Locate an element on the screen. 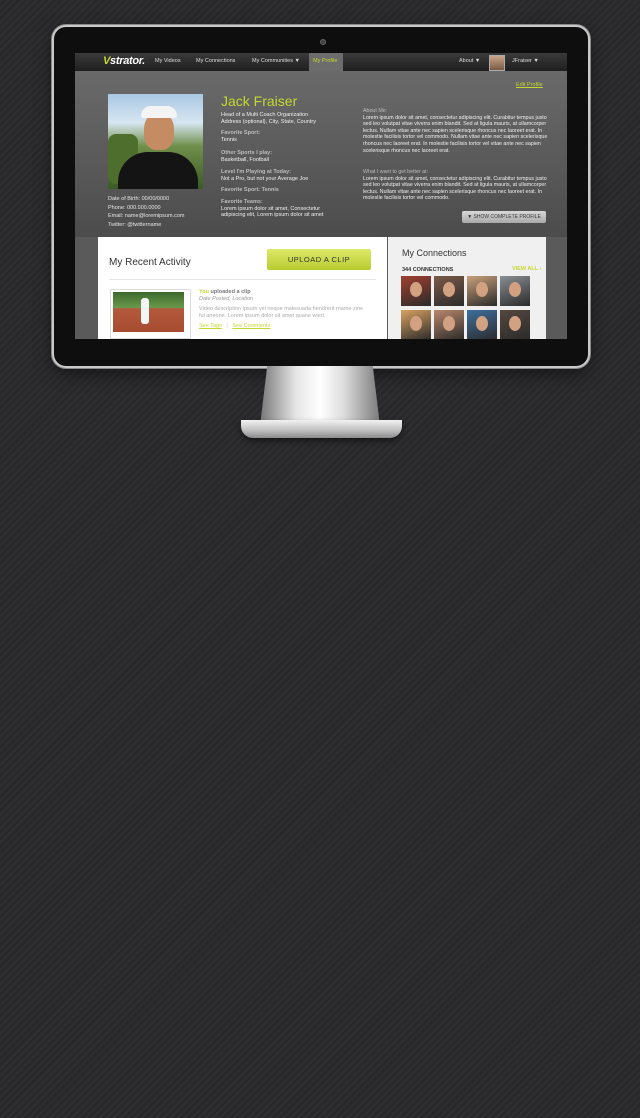  user-avatar is located at coordinates (497, 63).